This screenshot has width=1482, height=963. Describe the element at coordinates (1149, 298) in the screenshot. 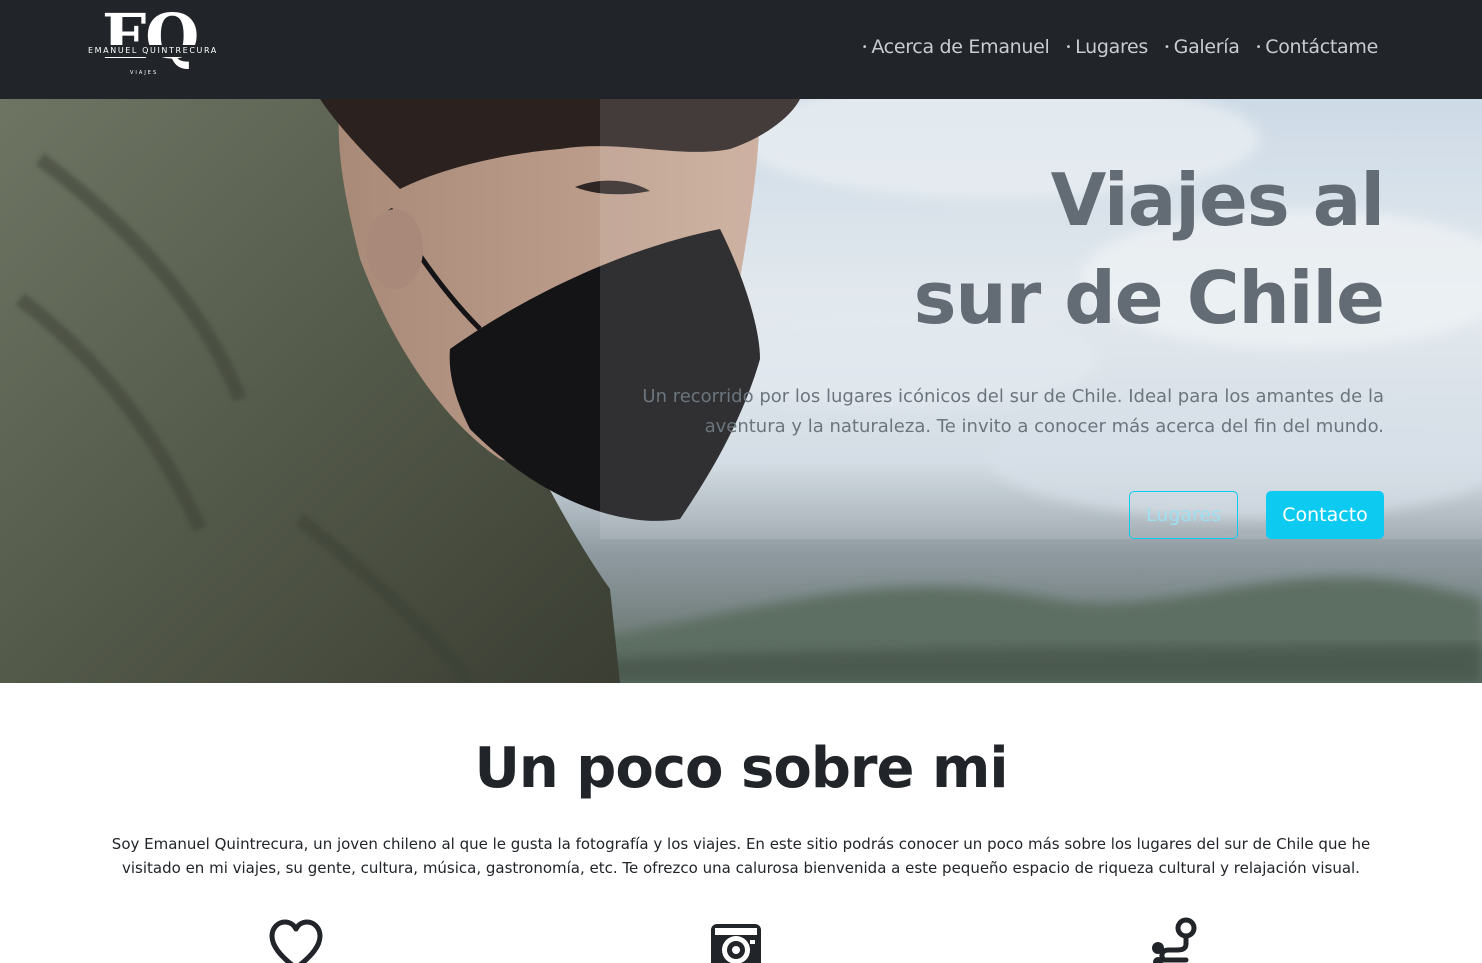

I see `hero-title-line2: sur de Chile` at that location.